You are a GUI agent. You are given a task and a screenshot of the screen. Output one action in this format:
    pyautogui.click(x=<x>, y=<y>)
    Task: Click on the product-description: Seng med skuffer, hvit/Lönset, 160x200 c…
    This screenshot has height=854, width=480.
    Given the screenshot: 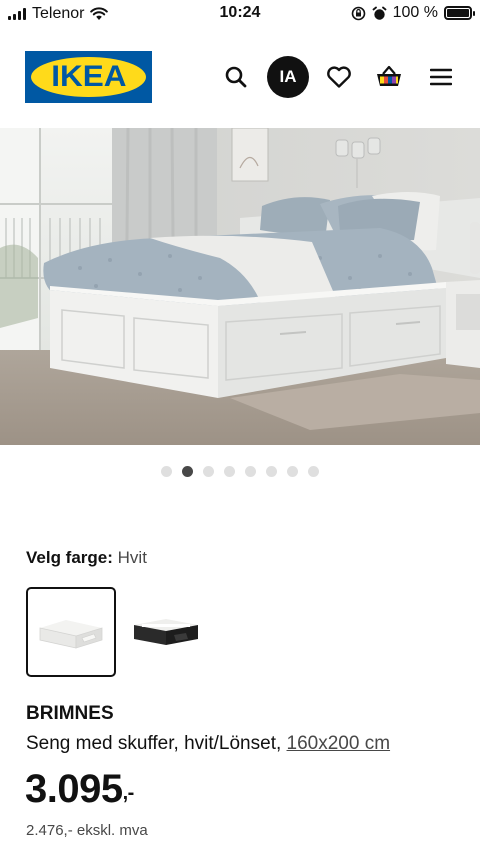 What is the action you would take?
    pyautogui.click(x=208, y=744)
    